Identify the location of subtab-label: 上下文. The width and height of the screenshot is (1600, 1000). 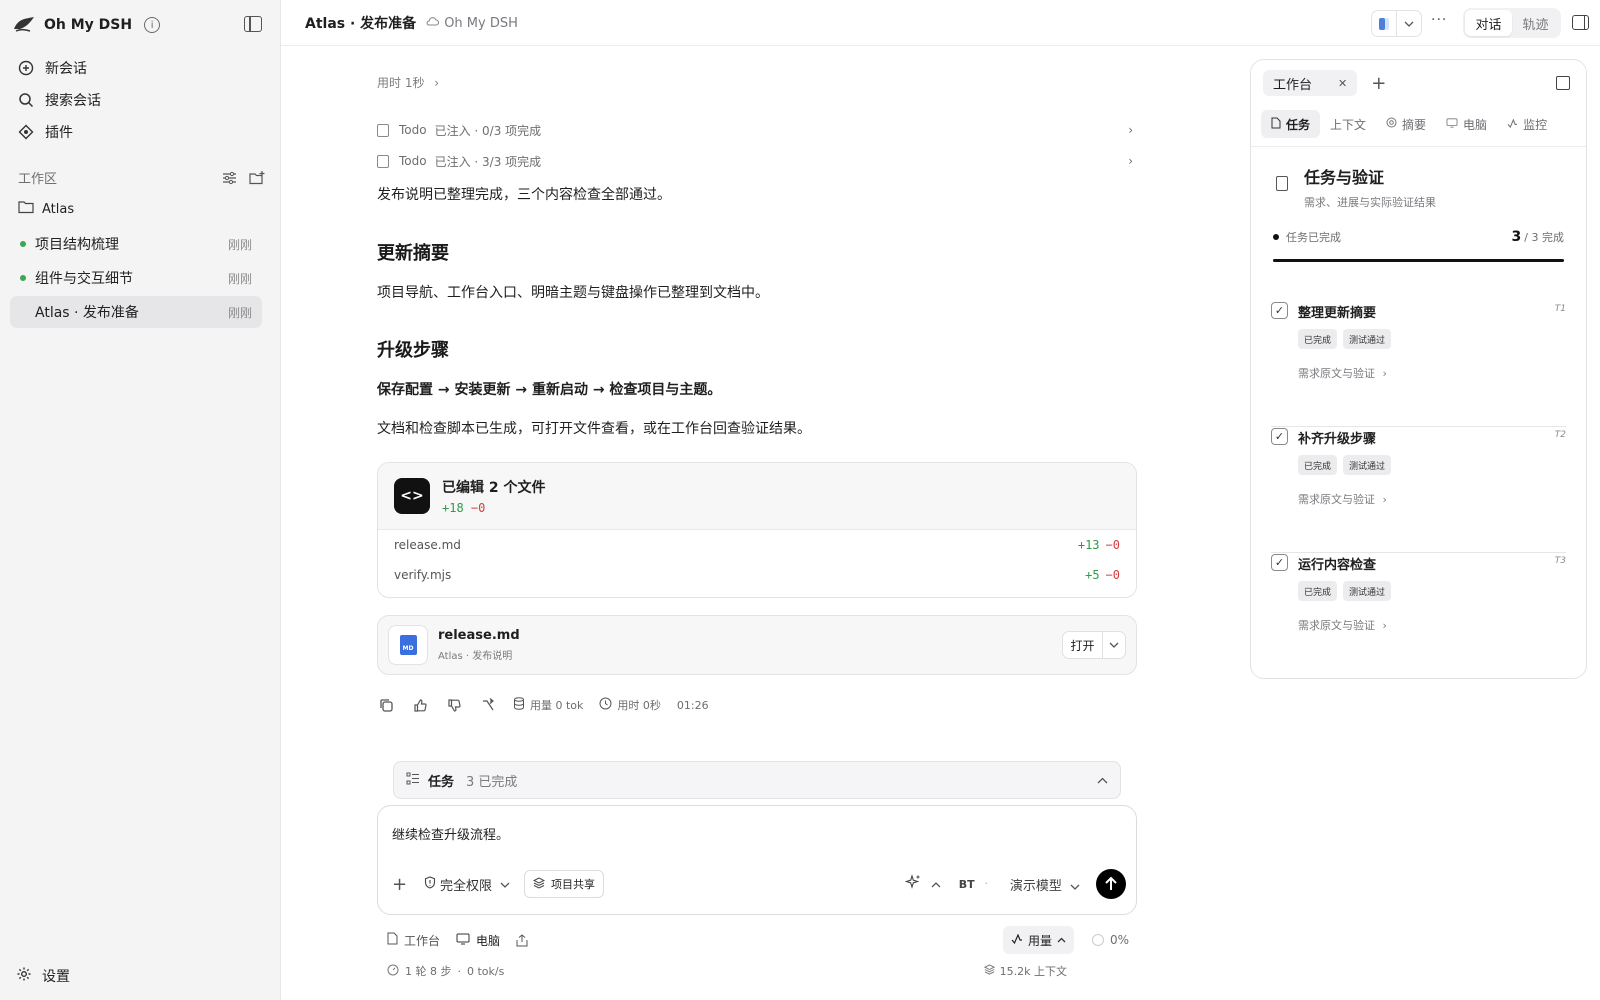
(1348, 124).